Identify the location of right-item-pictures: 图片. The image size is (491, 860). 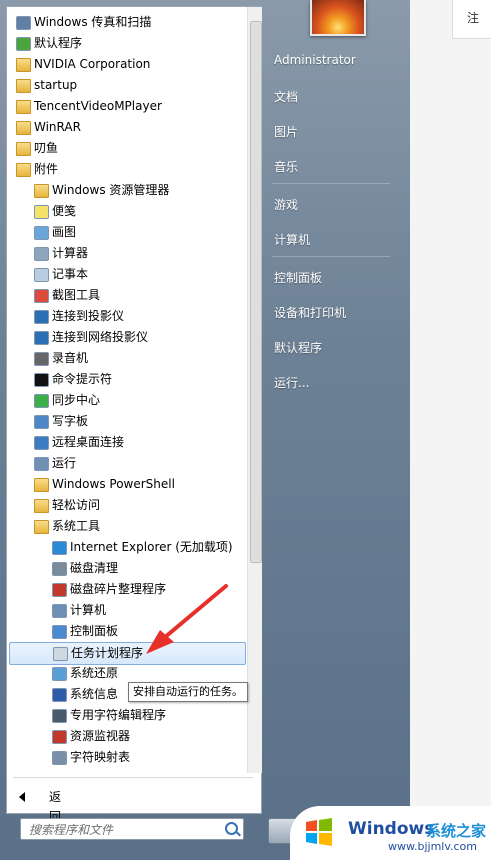
(286, 131).